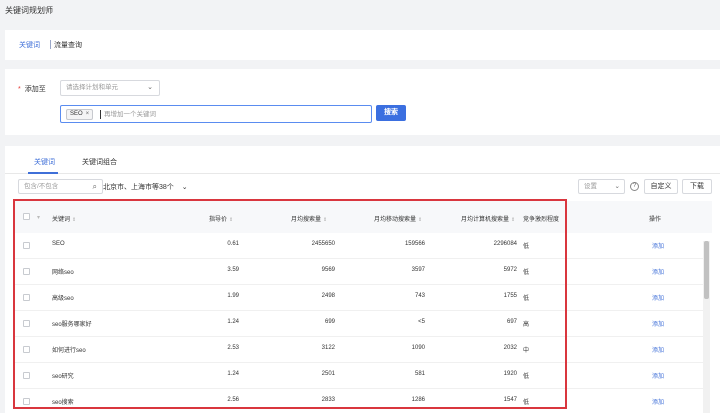  I want to click on keyword-chip: SEO ×, so click(80, 114).